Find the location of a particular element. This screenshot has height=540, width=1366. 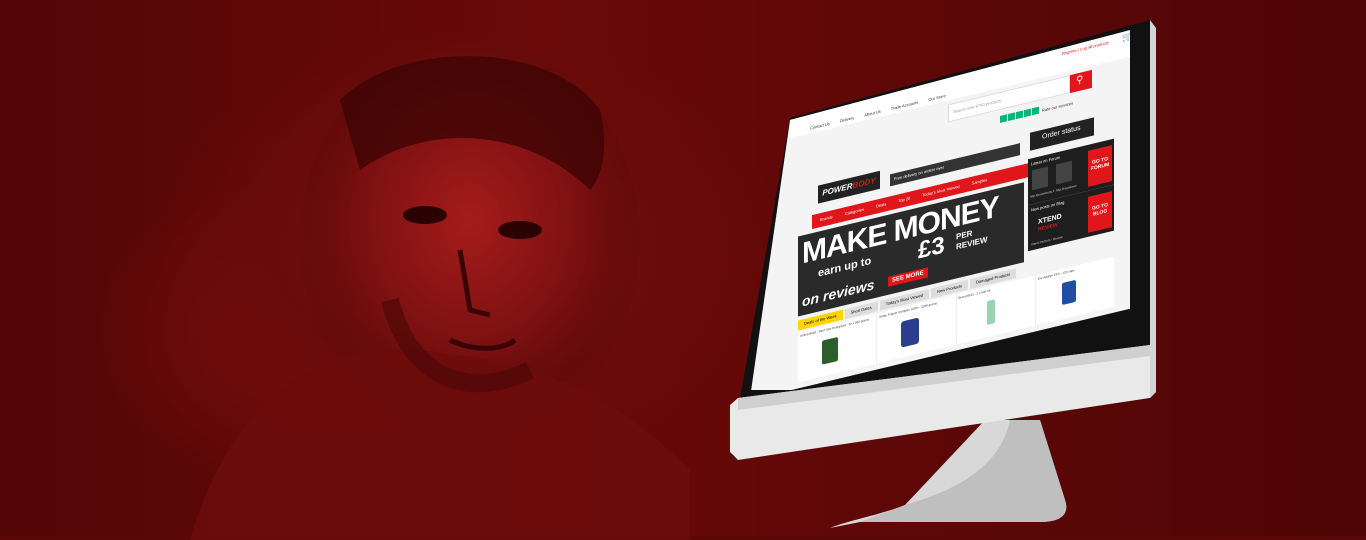

banner-amount: £3 is located at coordinates (931, 248).